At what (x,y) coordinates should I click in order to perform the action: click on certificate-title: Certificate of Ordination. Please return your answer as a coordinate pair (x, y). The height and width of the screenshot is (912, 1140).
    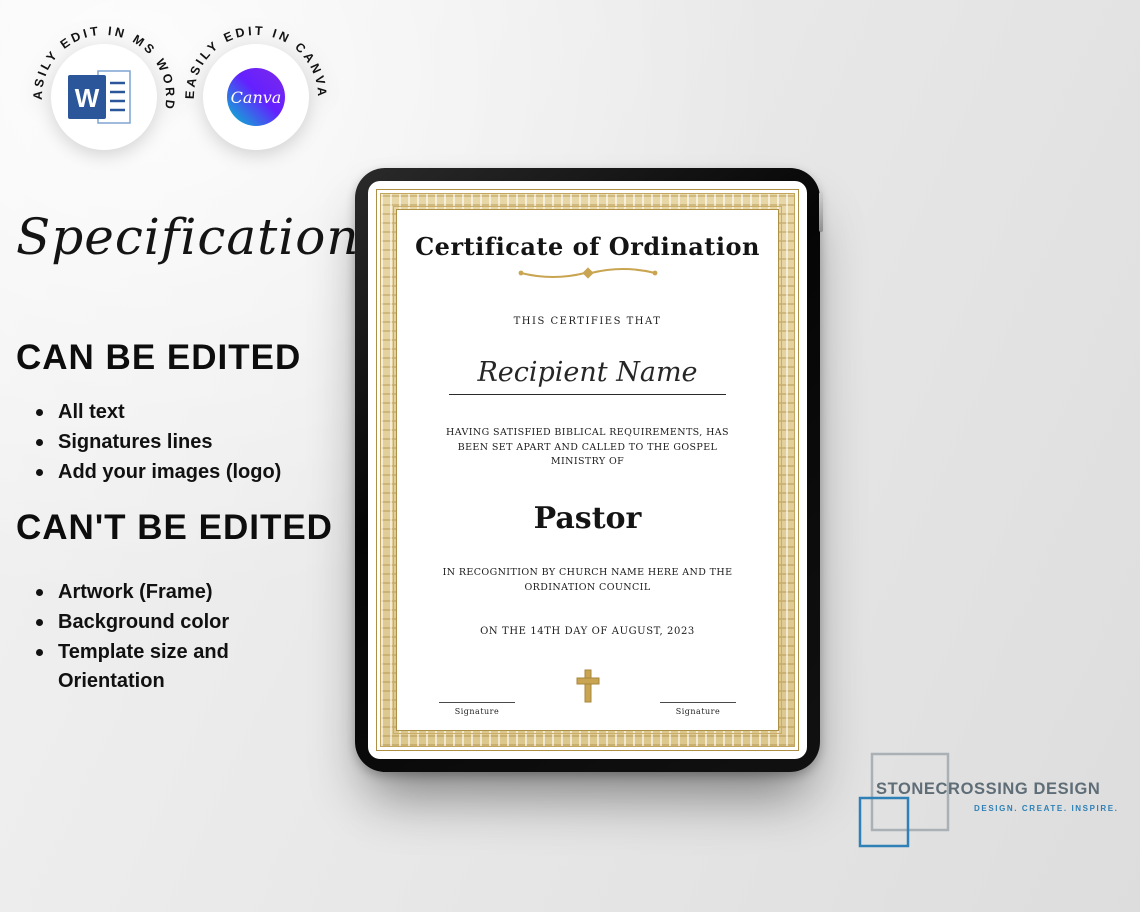
    Looking at the image, I should click on (587, 246).